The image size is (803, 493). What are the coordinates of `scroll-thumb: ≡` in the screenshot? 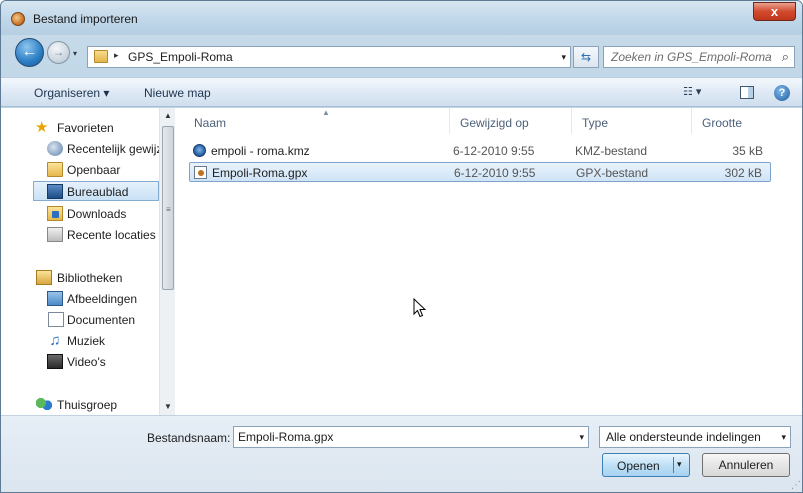 It's located at (168, 208).